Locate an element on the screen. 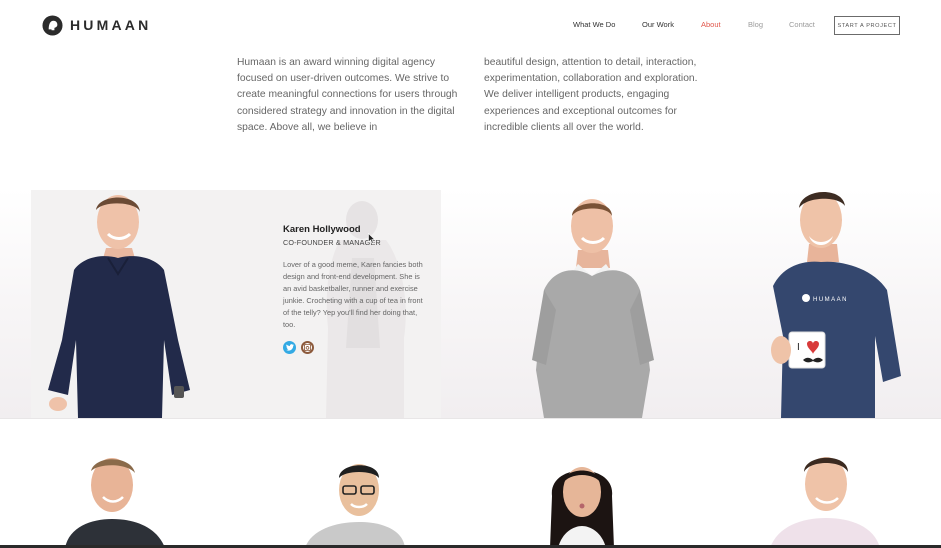 Image resolution: width=941 pixels, height=548 pixels. nav-blog: Blog is located at coordinates (755, 25).